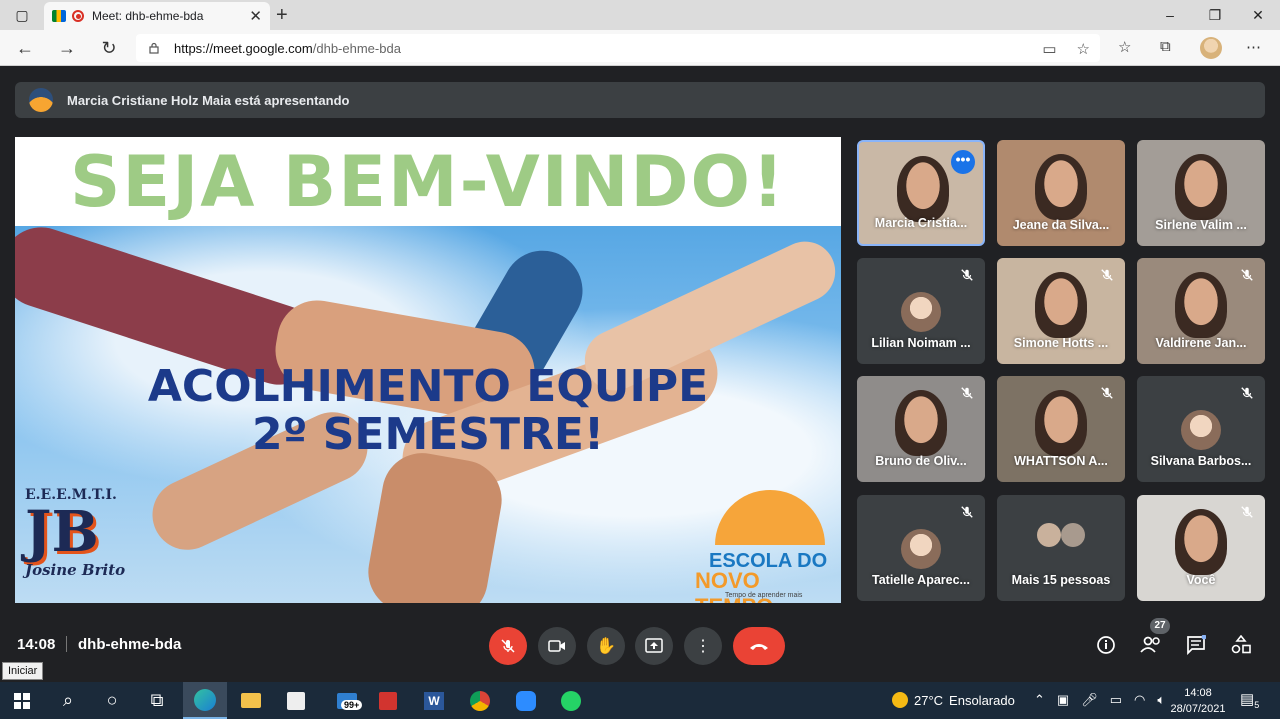 The height and width of the screenshot is (719, 1280). Describe the element at coordinates (1049, 49) in the screenshot. I see `camera-in-use-icon: ▭` at that location.